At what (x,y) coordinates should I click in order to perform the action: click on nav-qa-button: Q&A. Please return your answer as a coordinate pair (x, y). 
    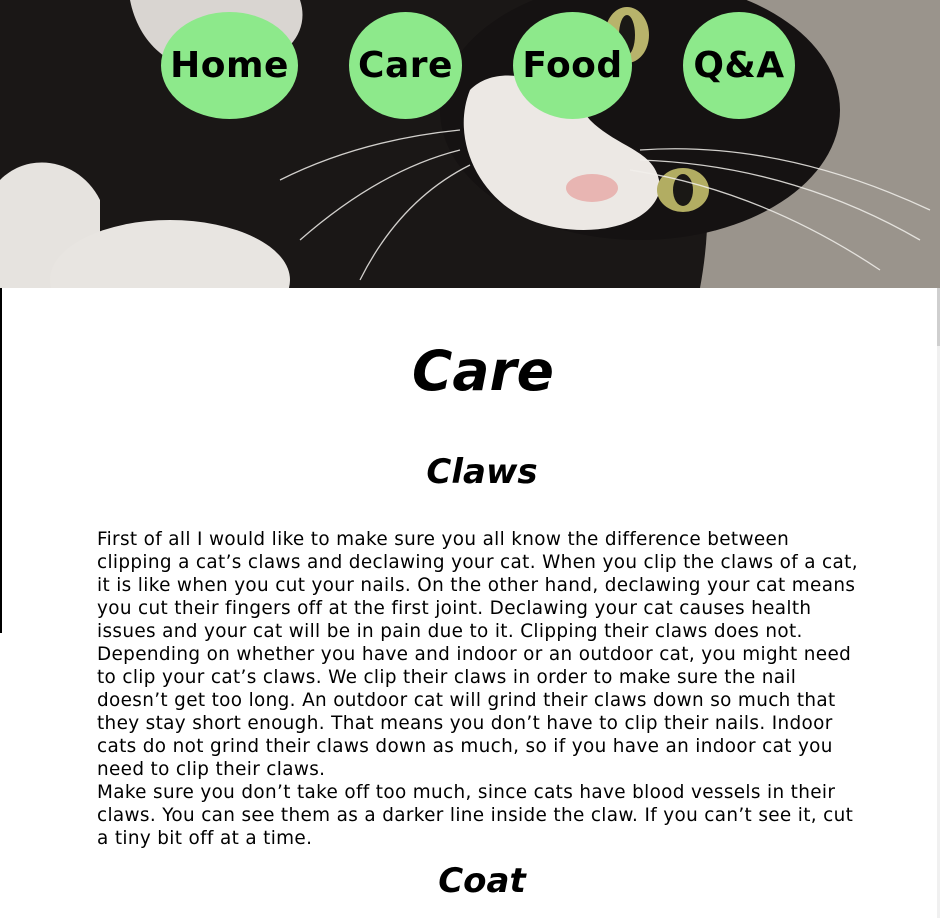
    Looking at the image, I should click on (739, 65).